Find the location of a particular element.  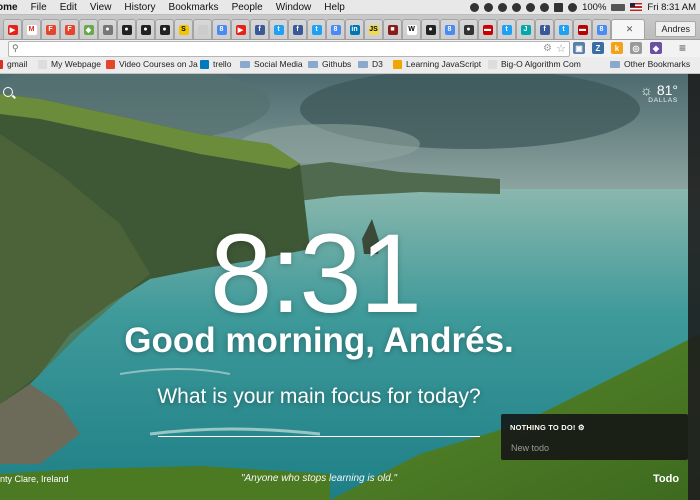

bookmark-label: Video Courses on Ja is located at coordinates (158, 64).